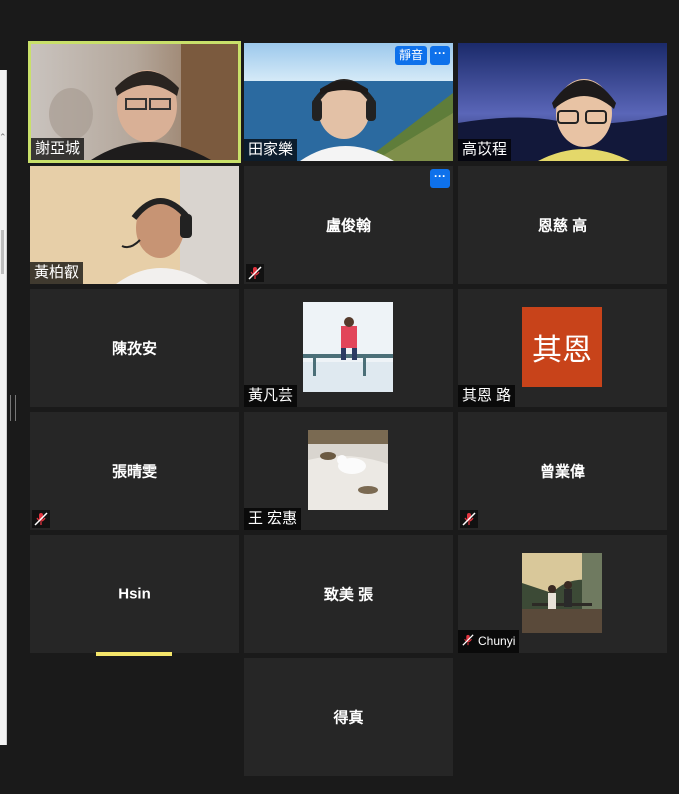 The width and height of the screenshot is (679, 794). Describe the element at coordinates (57, 273) in the screenshot. I see `participant-name: 黃柏叡` at that location.